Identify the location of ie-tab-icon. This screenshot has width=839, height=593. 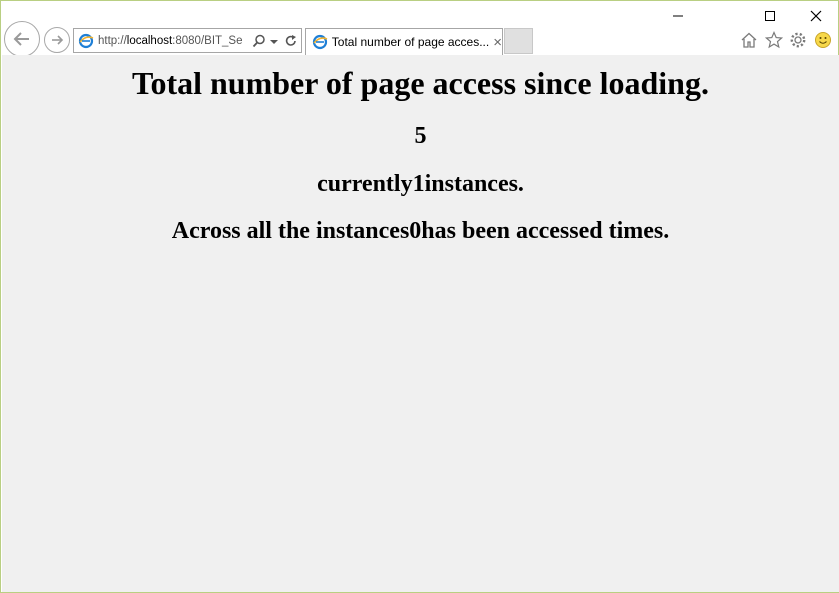
(320, 42).